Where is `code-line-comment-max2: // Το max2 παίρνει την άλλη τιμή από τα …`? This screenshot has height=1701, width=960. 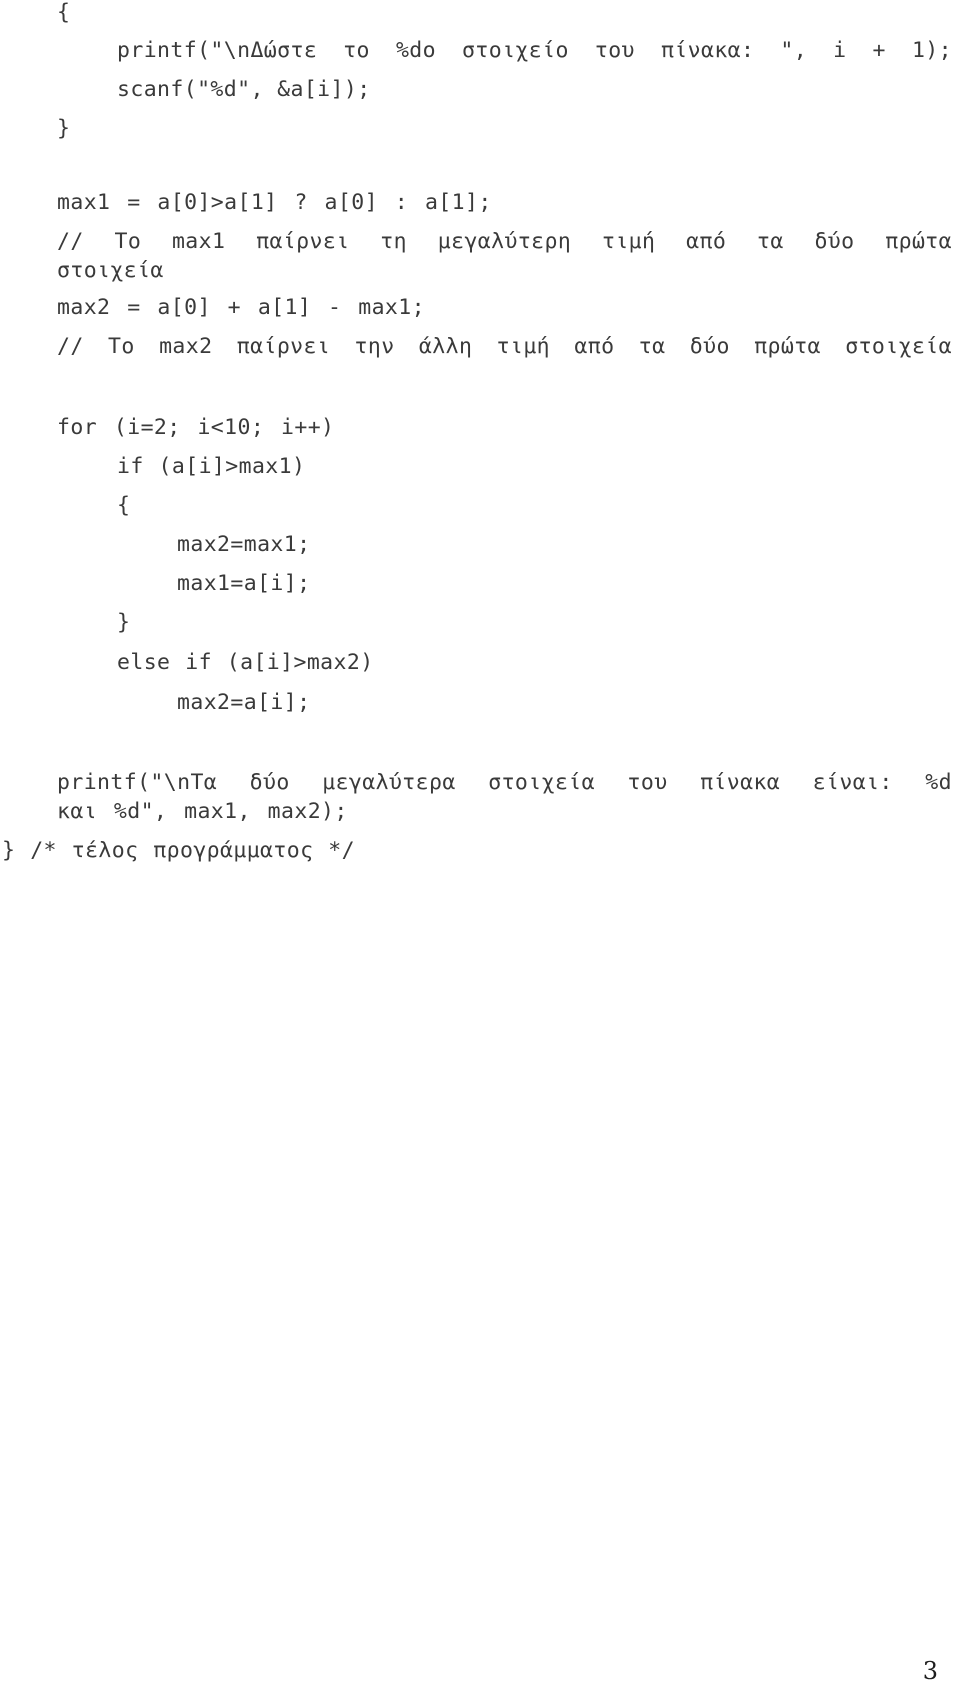 code-line-comment-max2: // Το max2 παίρνει την άλλη τιμή από τα … is located at coordinates (504, 346).